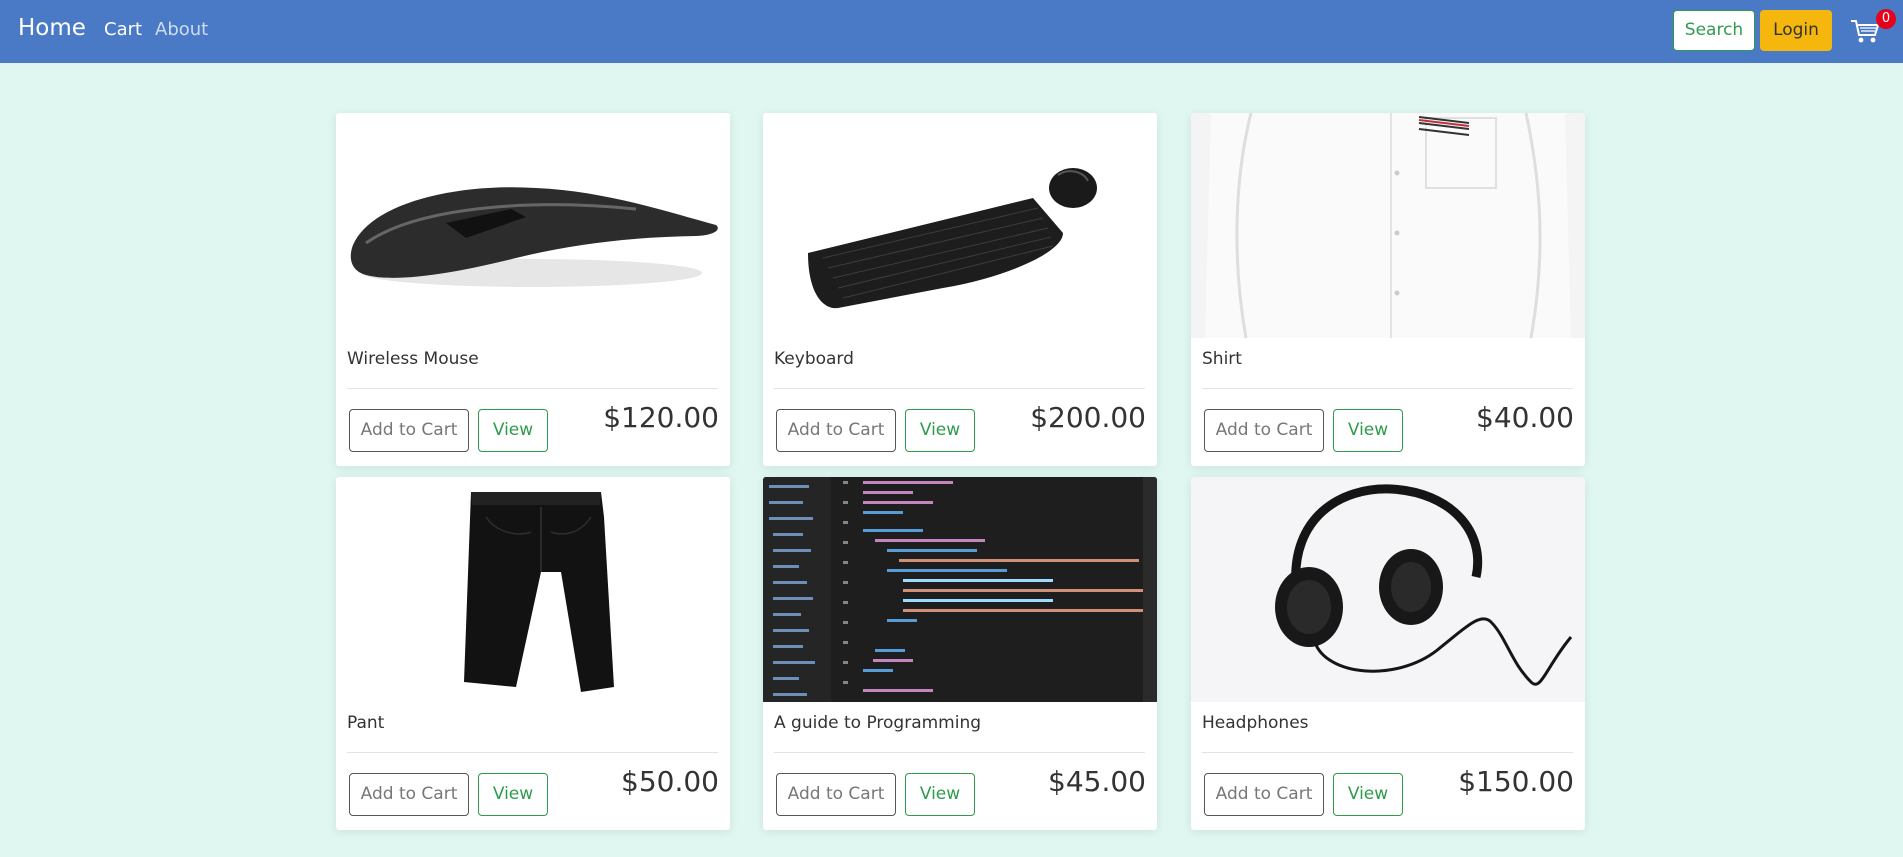 This screenshot has width=1903, height=857. I want to click on product-title: Pant, so click(366, 723).